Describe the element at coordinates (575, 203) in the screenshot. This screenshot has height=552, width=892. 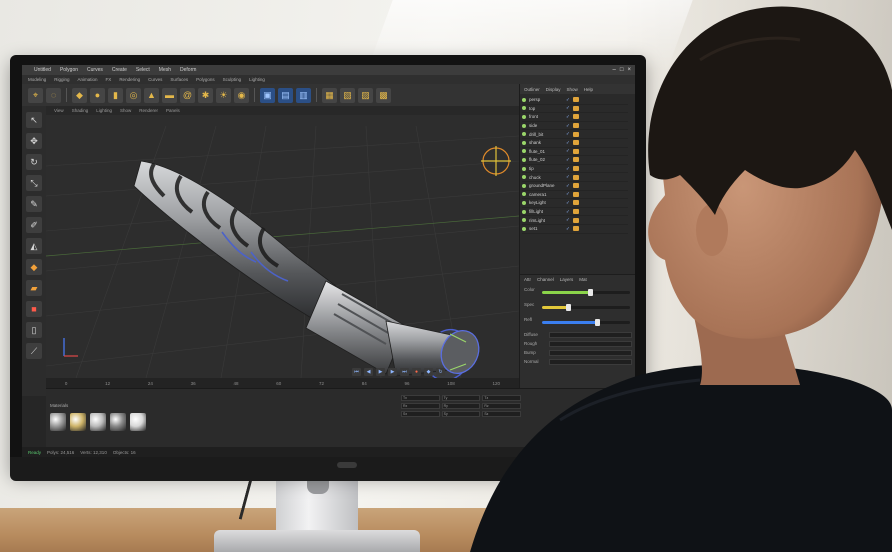
I see `outliner-item: keyLight ✓` at that location.